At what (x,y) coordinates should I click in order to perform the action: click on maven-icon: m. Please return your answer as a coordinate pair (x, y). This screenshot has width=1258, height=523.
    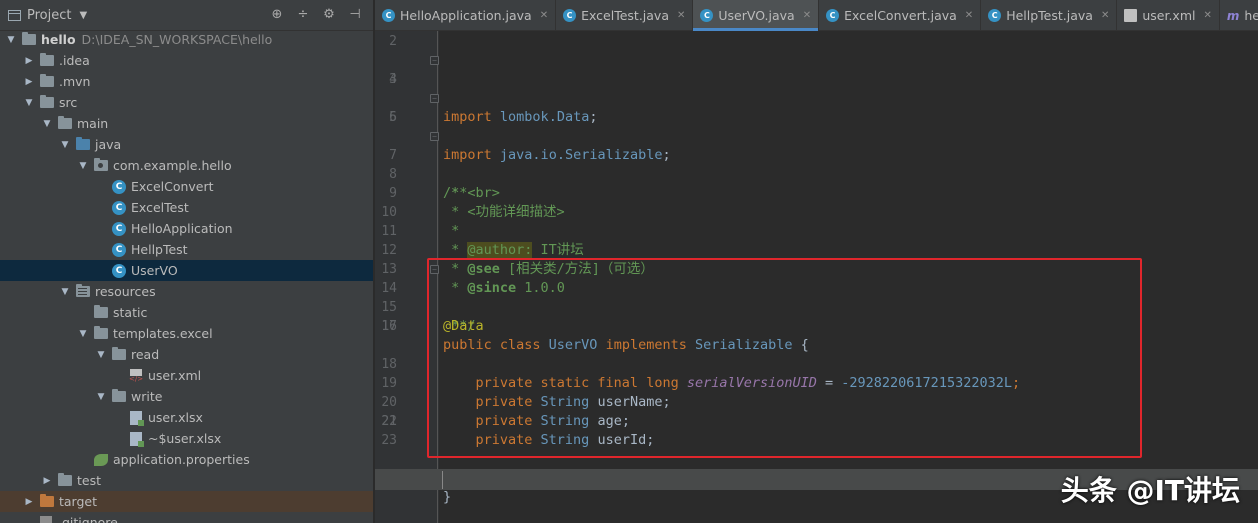
    Looking at the image, I should click on (1233, 15).